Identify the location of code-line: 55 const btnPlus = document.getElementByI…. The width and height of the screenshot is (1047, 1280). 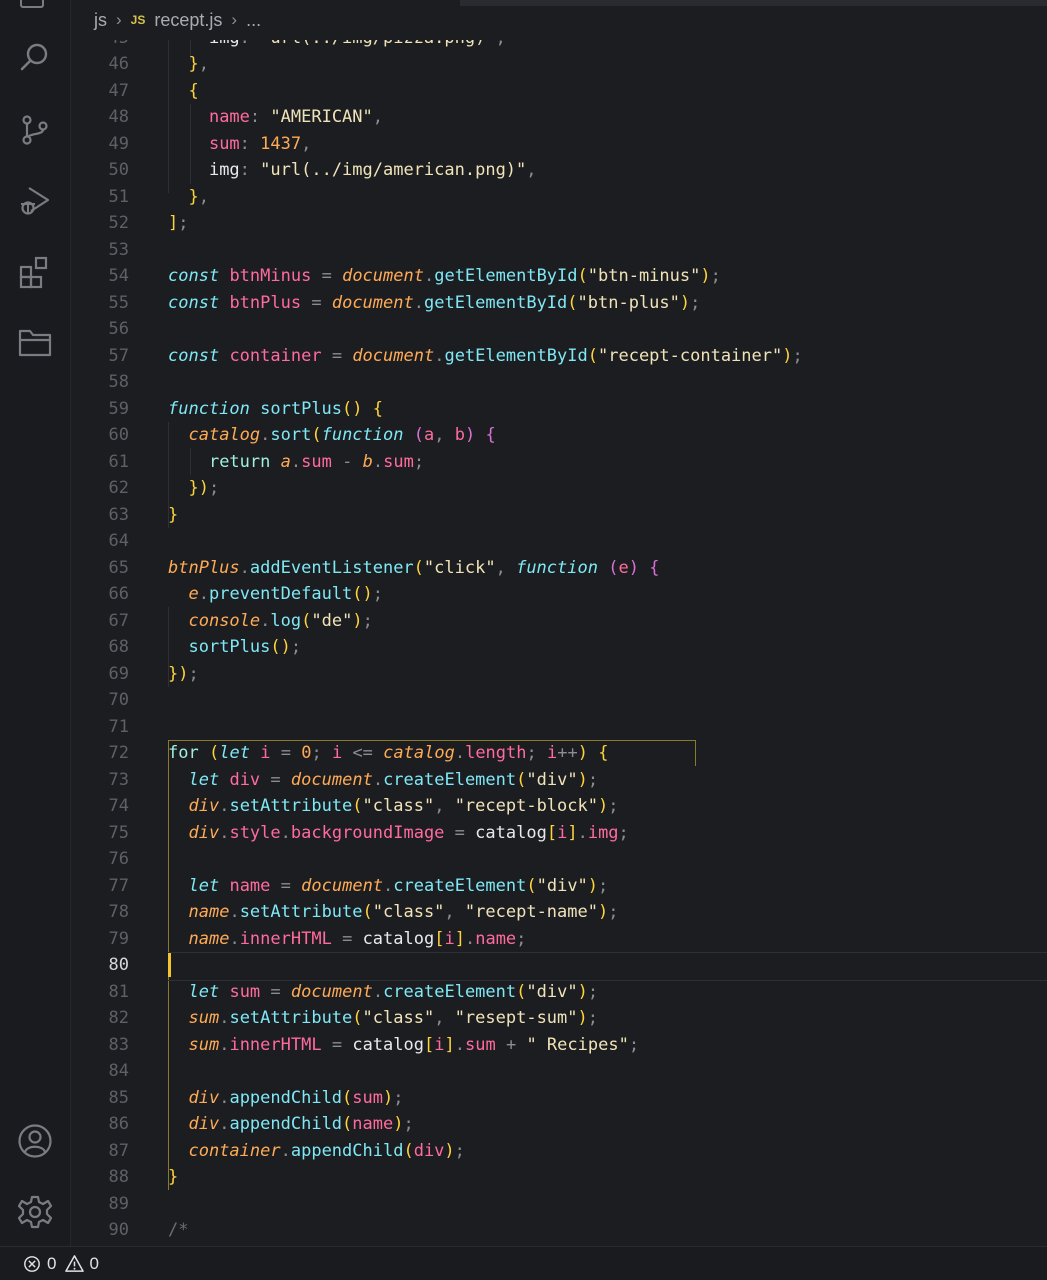
(559, 303).